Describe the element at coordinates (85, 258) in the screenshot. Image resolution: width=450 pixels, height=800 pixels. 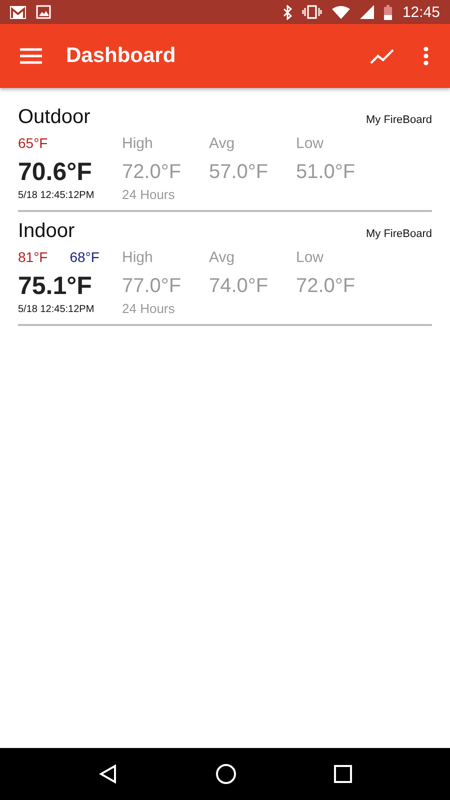
I see `alarm-temperature: 68°F` at that location.